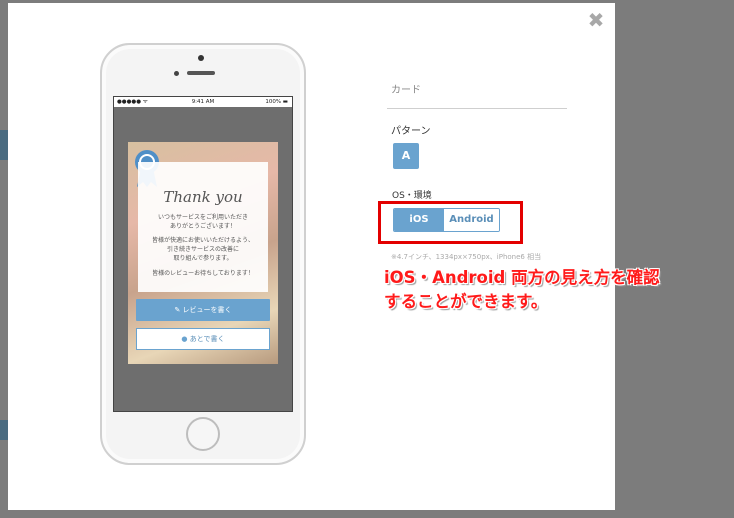 The height and width of the screenshot is (518, 734). I want to click on battery-indicator: 100% ▬, so click(276, 102).